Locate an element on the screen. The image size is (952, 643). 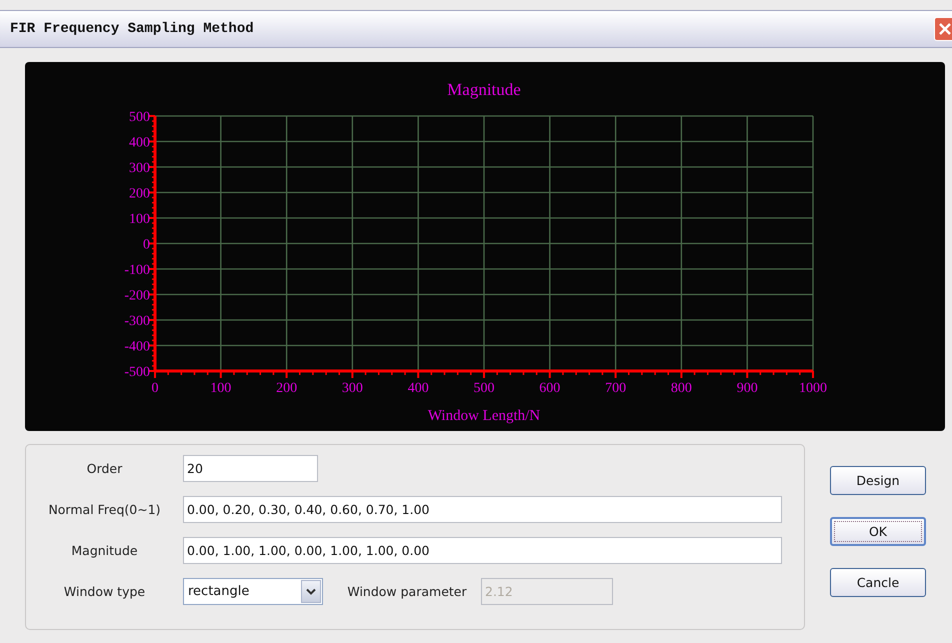
x-tick-label: 500 is located at coordinates (484, 388).